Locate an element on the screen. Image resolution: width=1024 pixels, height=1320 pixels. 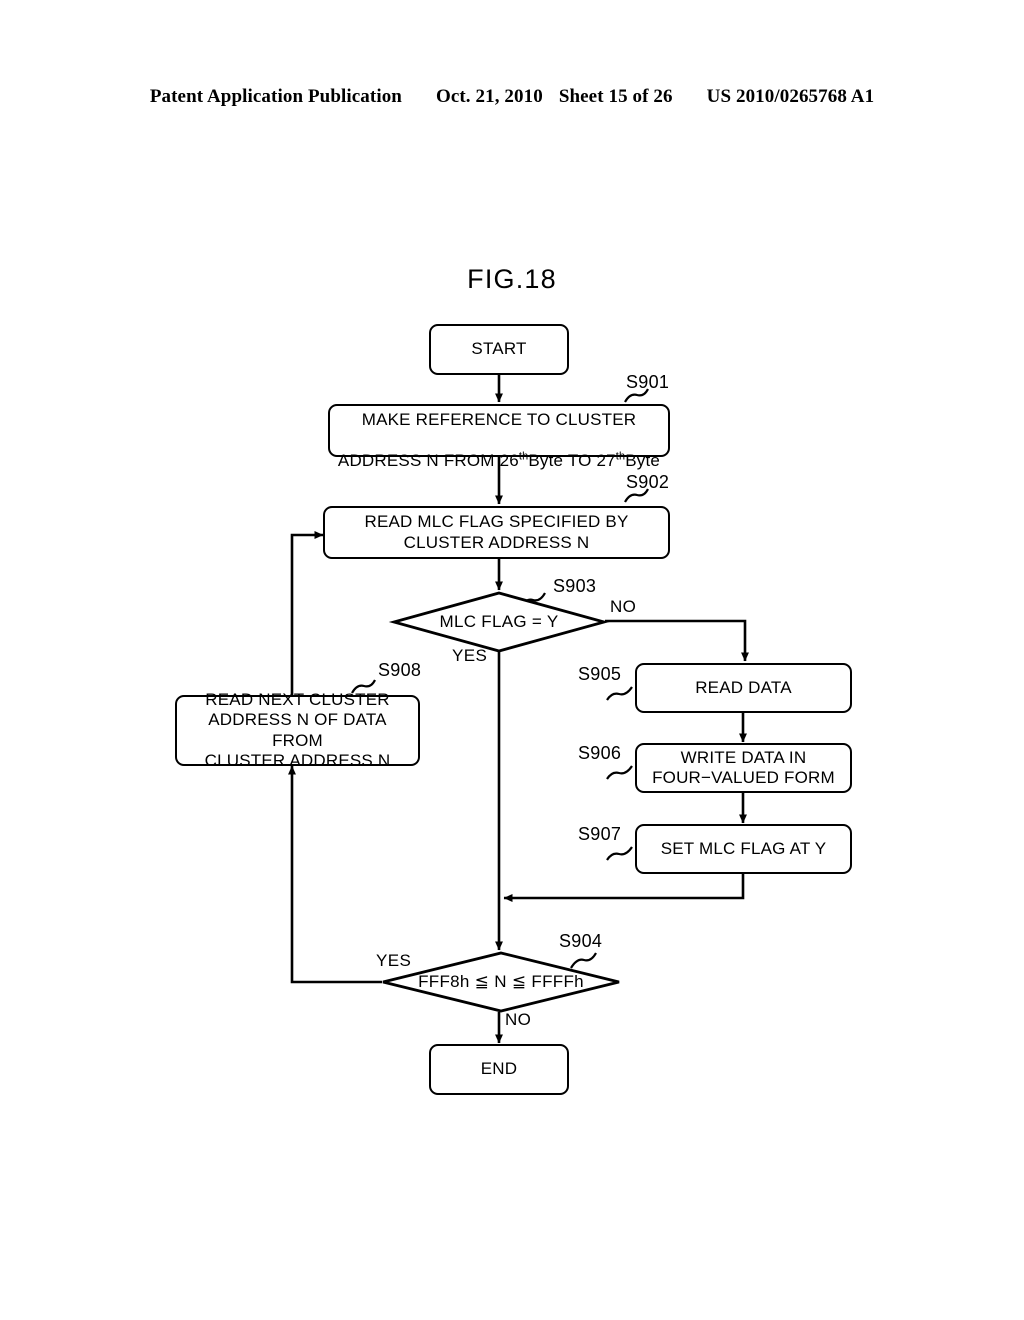
ref-s901: S901 is located at coordinates (648, 382).